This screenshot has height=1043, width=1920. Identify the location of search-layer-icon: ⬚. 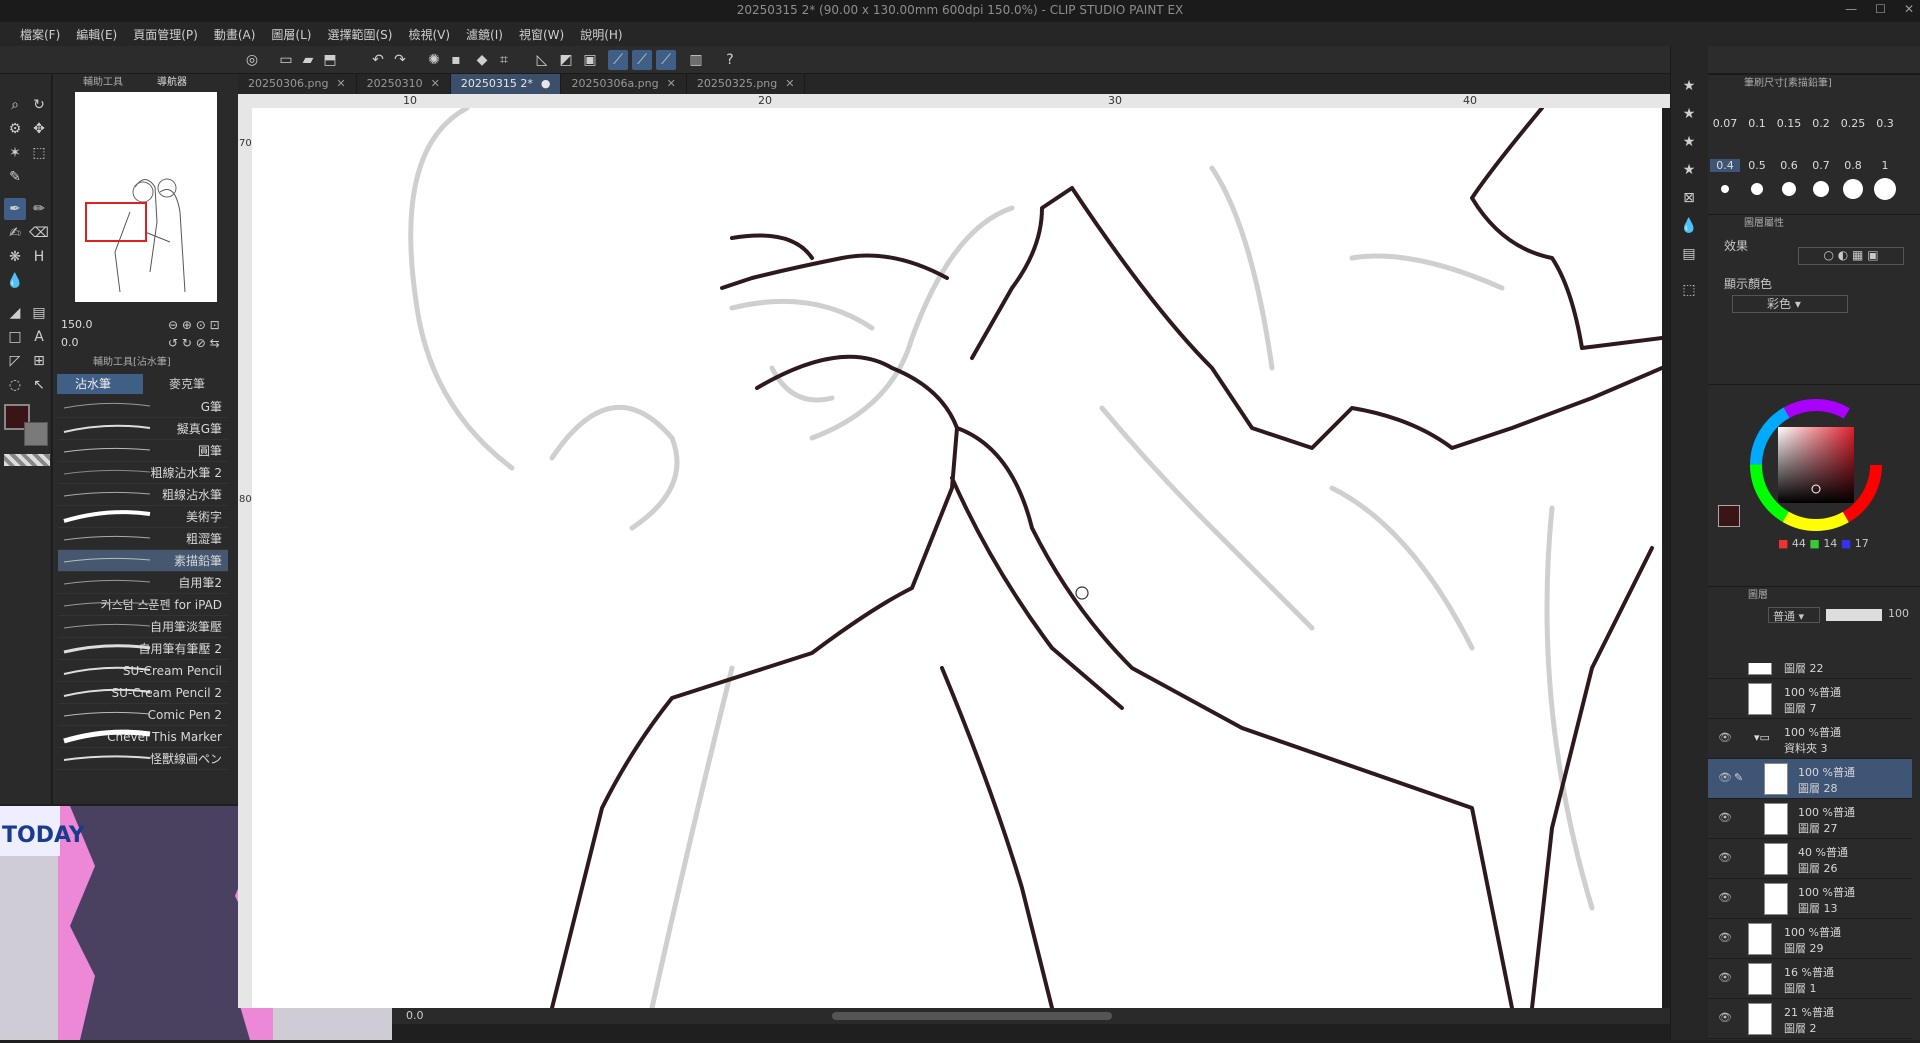
(1689, 290).